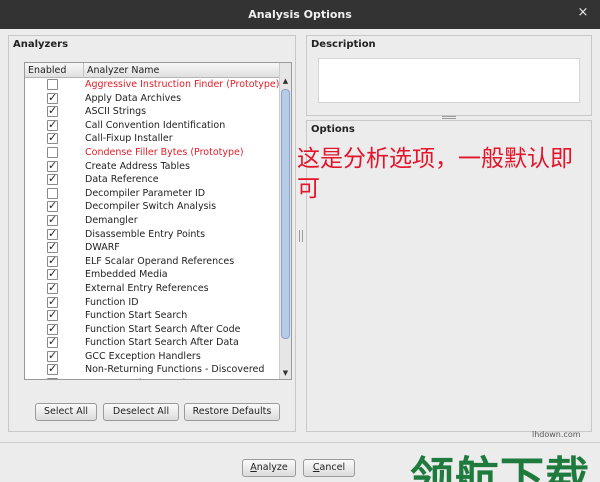 The height and width of the screenshot is (482, 600). I want to click on table-row: Disassemble Entry Points, so click(153, 234).